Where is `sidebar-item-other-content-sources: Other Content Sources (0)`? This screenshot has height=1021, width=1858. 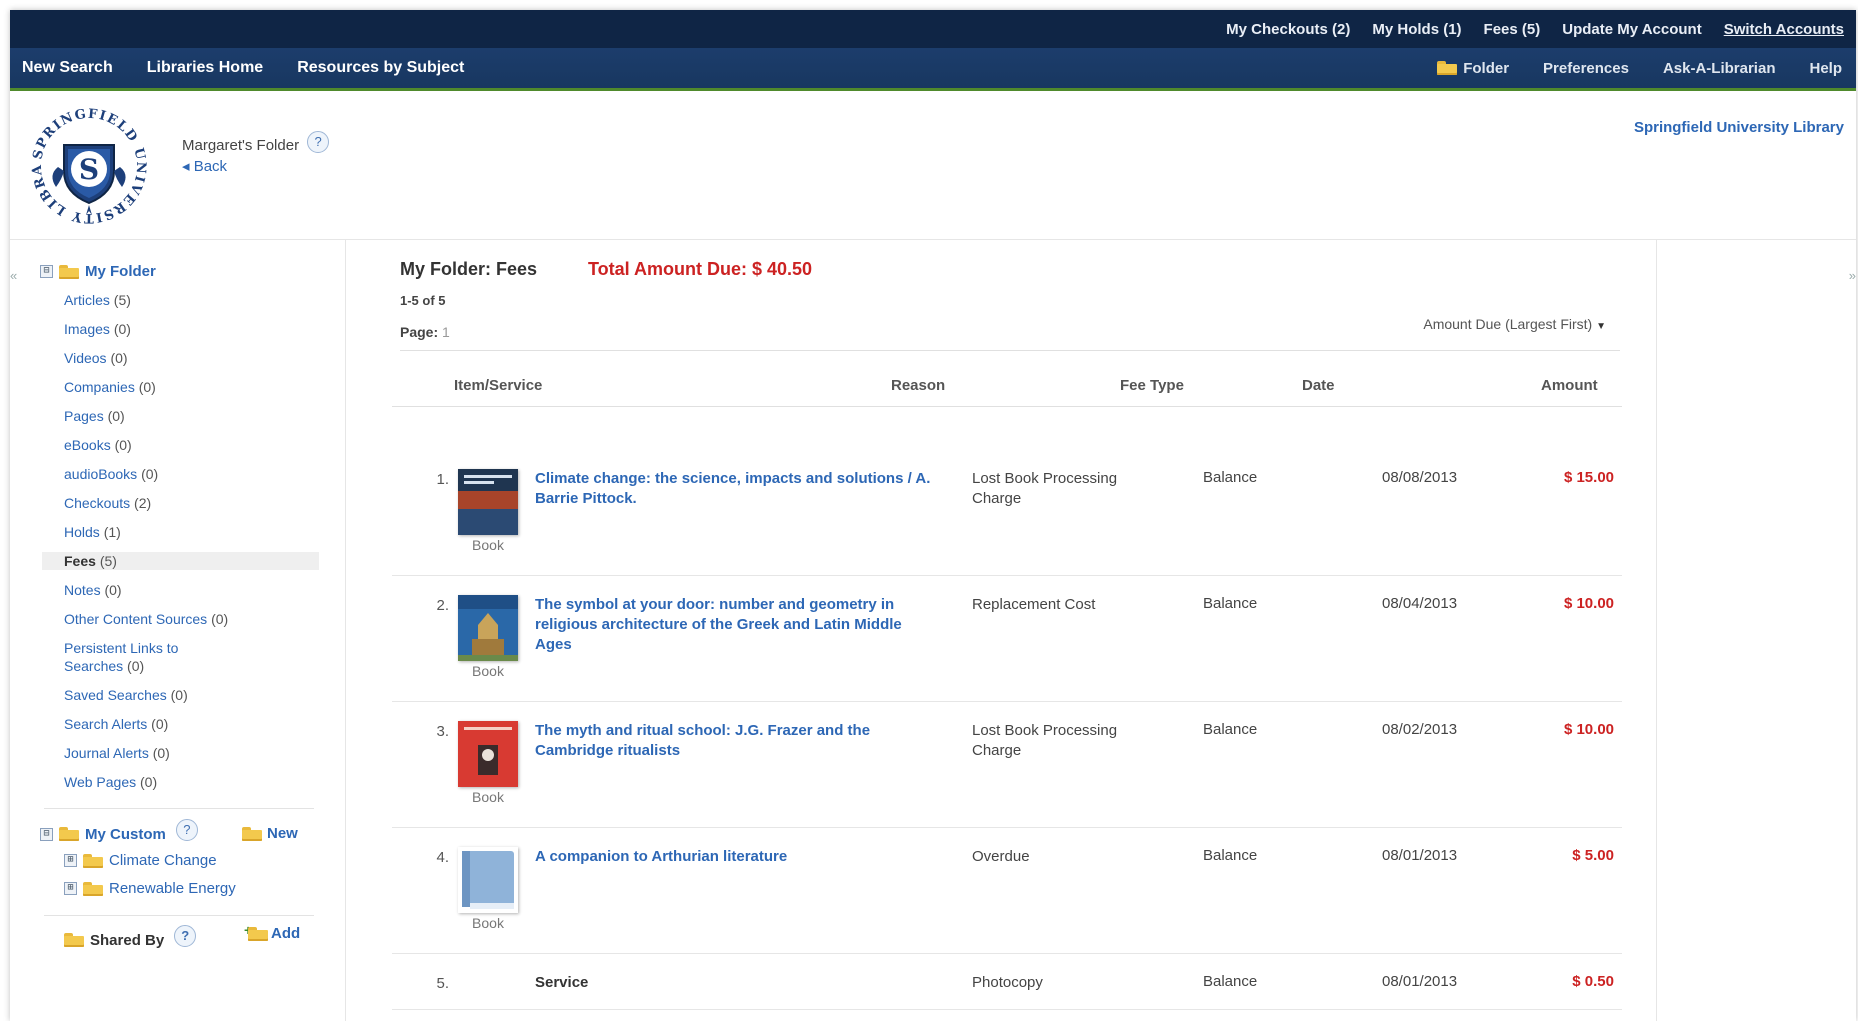 sidebar-item-other-content-sources: Other Content Sources (0) is located at coordinates (191, 619).